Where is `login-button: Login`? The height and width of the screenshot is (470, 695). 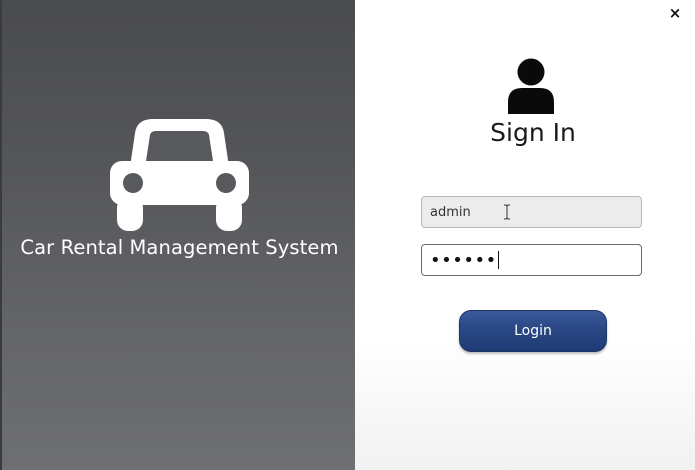 login-button: Login is located at coordinates (533, 331).